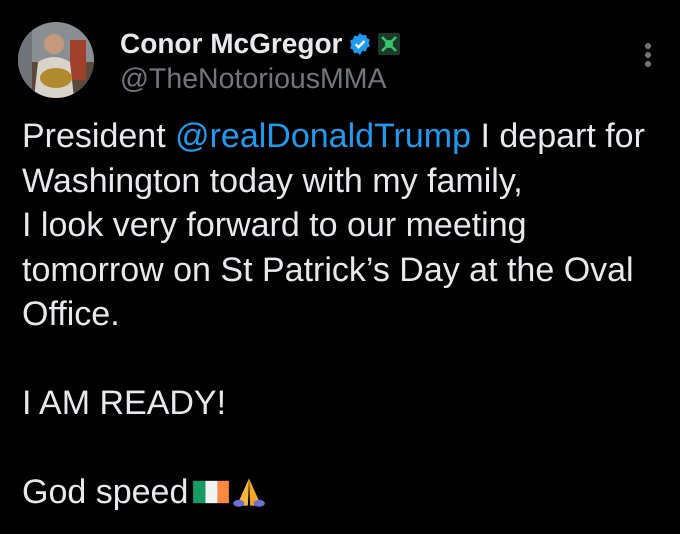 This screenshot has width=680, height=534. What do you see at coordinates (323, 136) in the screenshot?
I see `mention-link: @realDonaldTrump` at bounding box center [323, 136].